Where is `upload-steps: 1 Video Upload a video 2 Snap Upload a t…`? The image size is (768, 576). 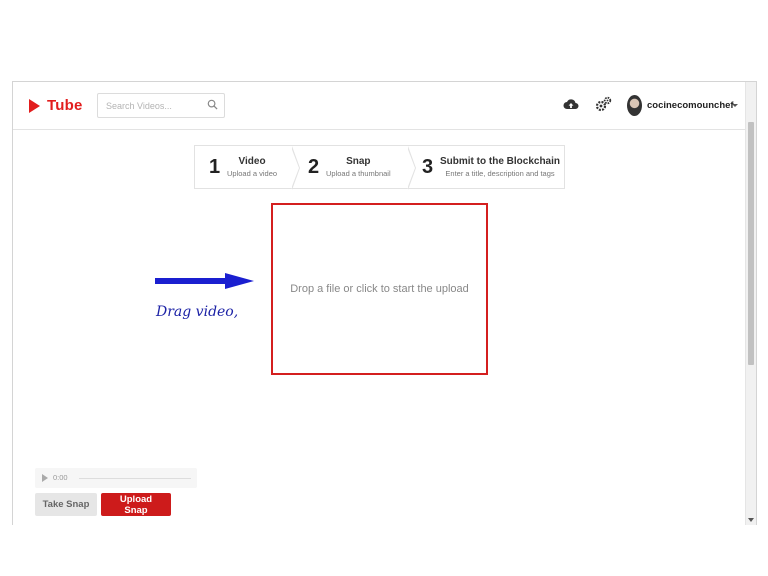
upload-steps: 1 Video Upload a video 2 Snap Upload a t… is located at coordinates (379, 167).